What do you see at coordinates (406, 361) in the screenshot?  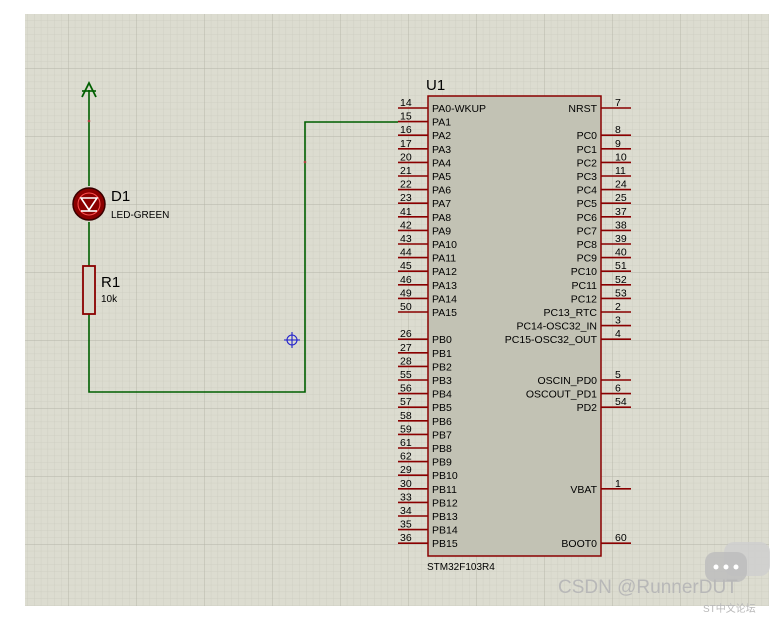 I see `pin-number: 28` at bounding box center [406, 361].